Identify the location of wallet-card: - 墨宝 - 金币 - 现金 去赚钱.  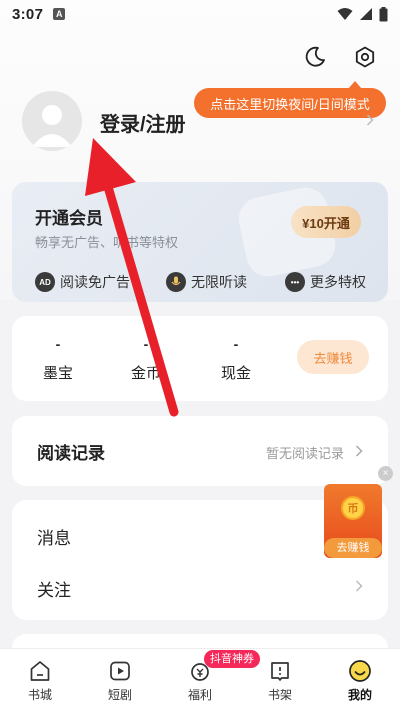
(200, 358).